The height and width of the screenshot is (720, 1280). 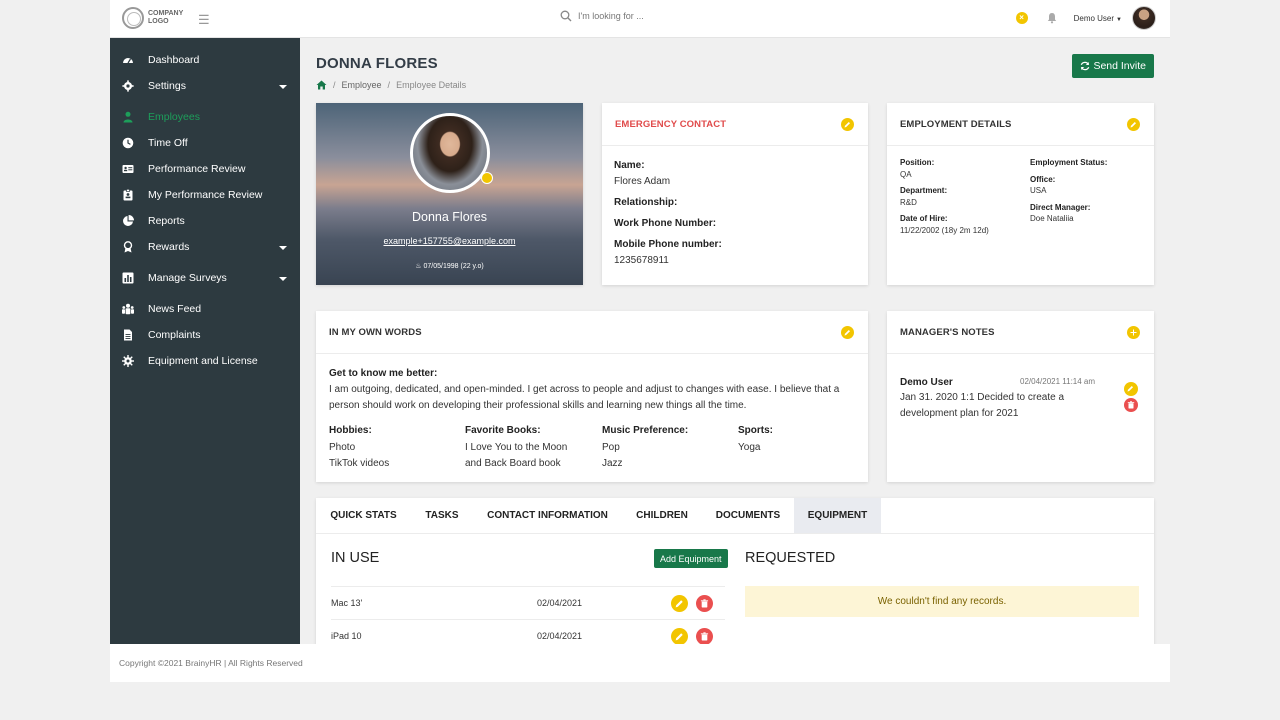 I want to click on sidebar-item-label: Reports, so click(x=166, y=221).